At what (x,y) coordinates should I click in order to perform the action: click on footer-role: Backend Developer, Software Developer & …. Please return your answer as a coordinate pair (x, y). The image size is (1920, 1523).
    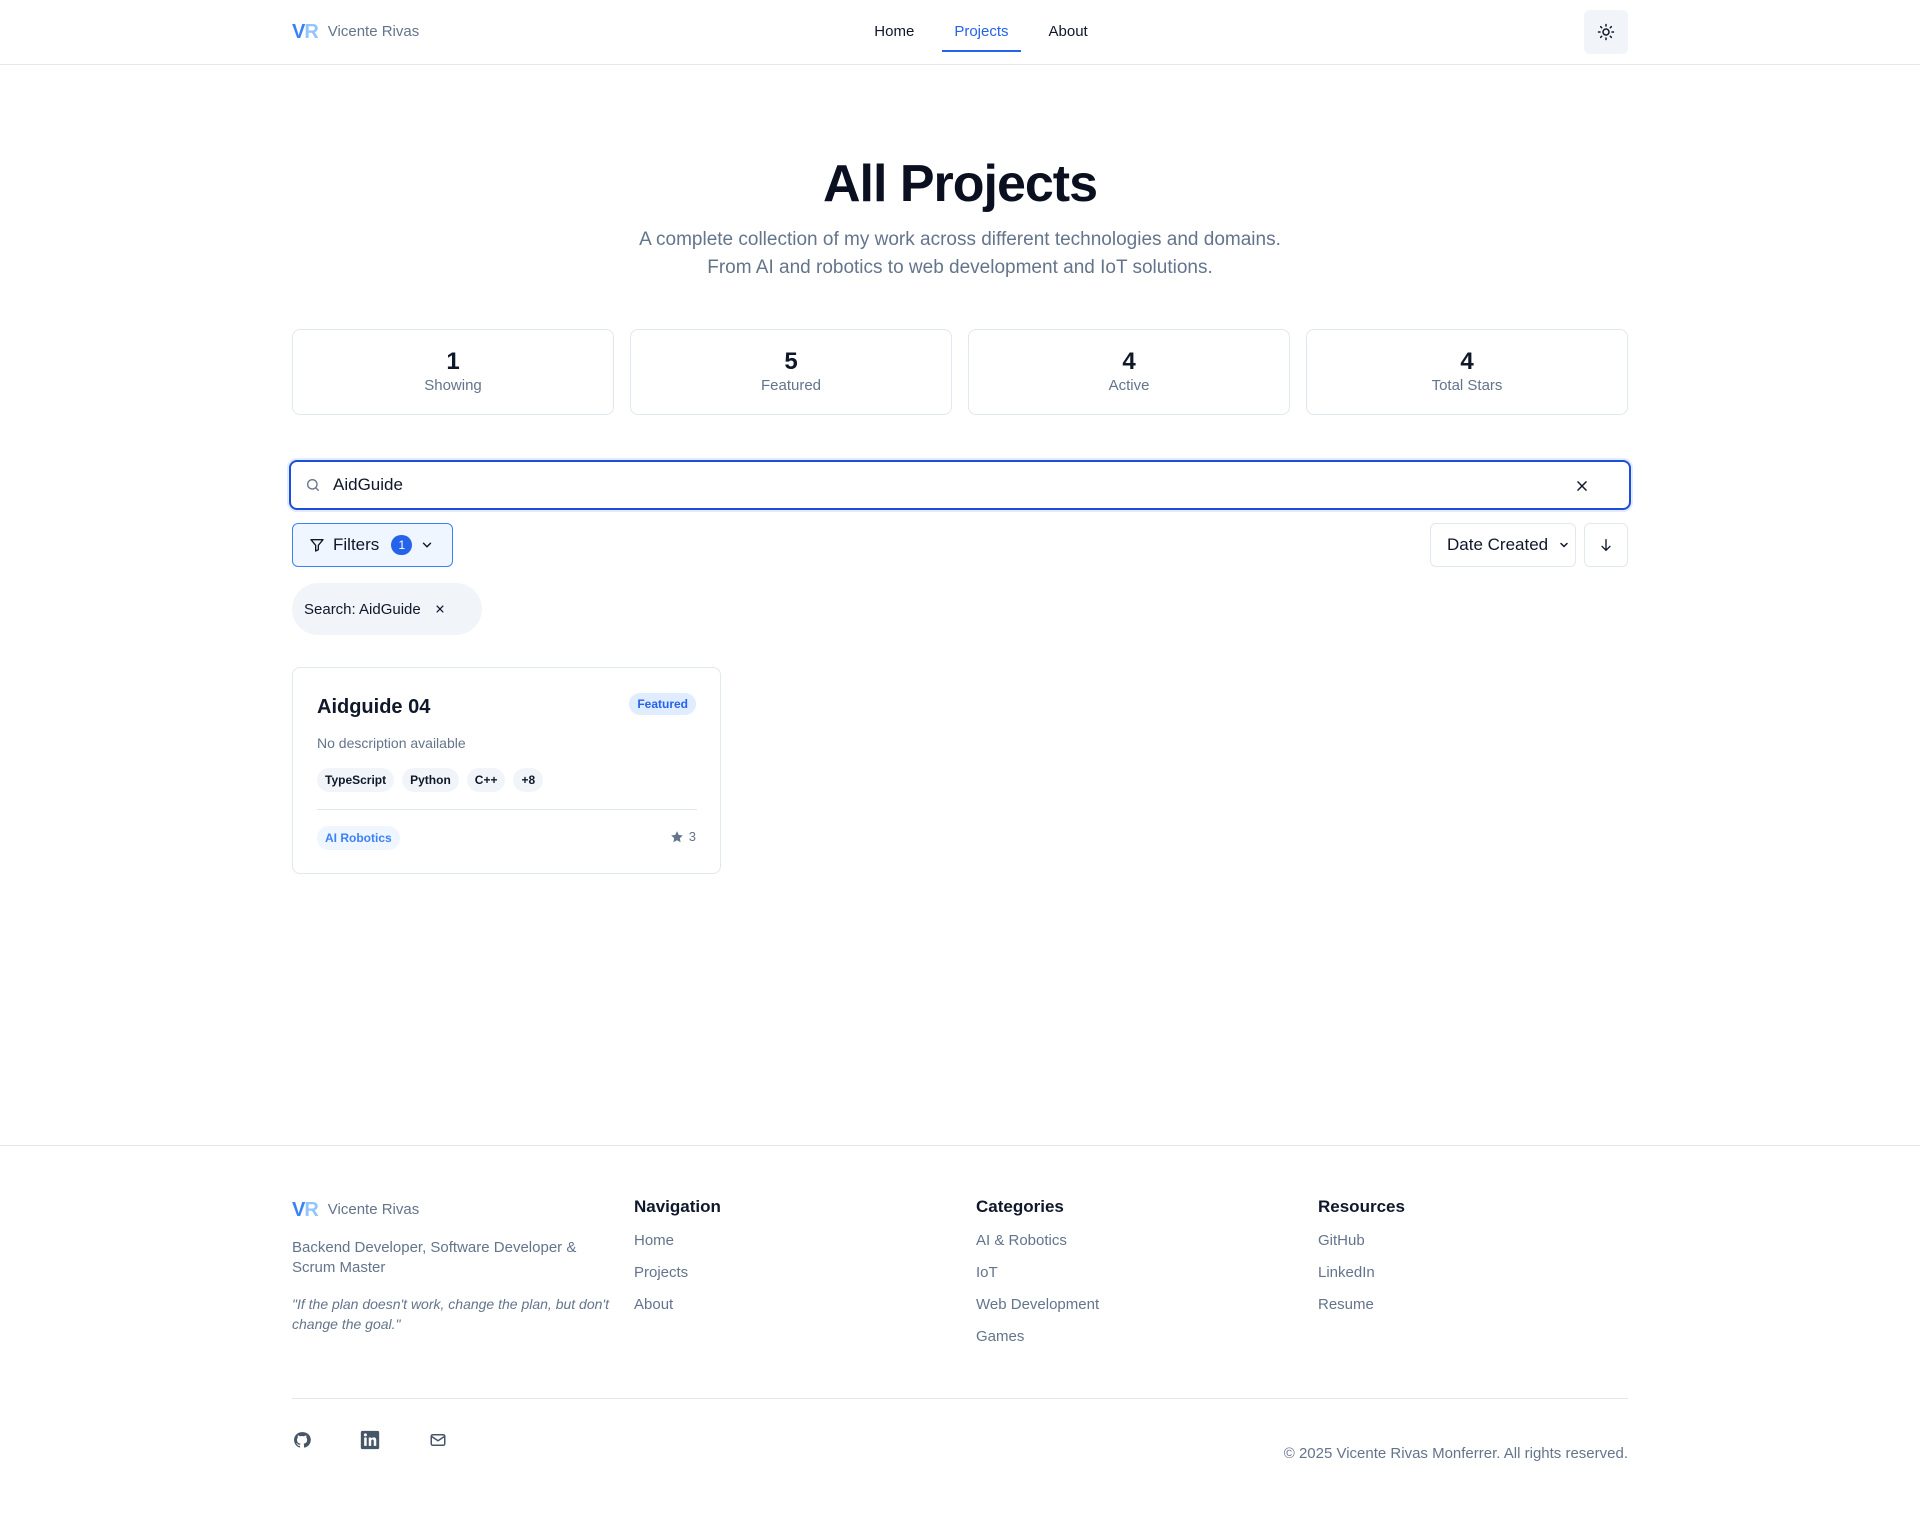
    Looking at the image, I should click on (434, 1257).